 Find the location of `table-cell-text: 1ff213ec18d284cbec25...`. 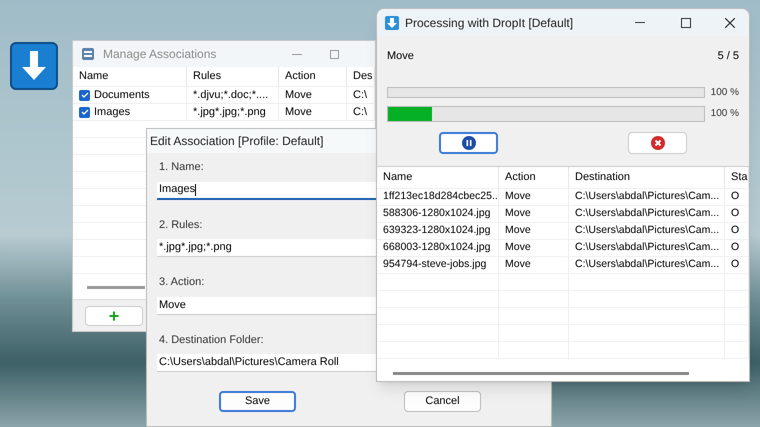

table-cell-text: 1ff213ec18d284cbec25... is located at coordinates (440, 196).